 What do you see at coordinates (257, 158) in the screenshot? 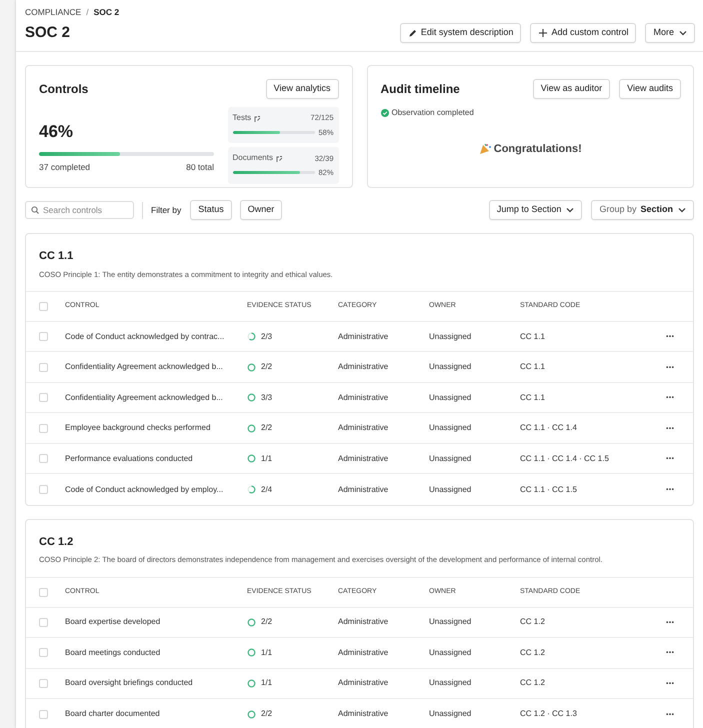
I see `metric-link: Documents` at bounding box center [257, 158].